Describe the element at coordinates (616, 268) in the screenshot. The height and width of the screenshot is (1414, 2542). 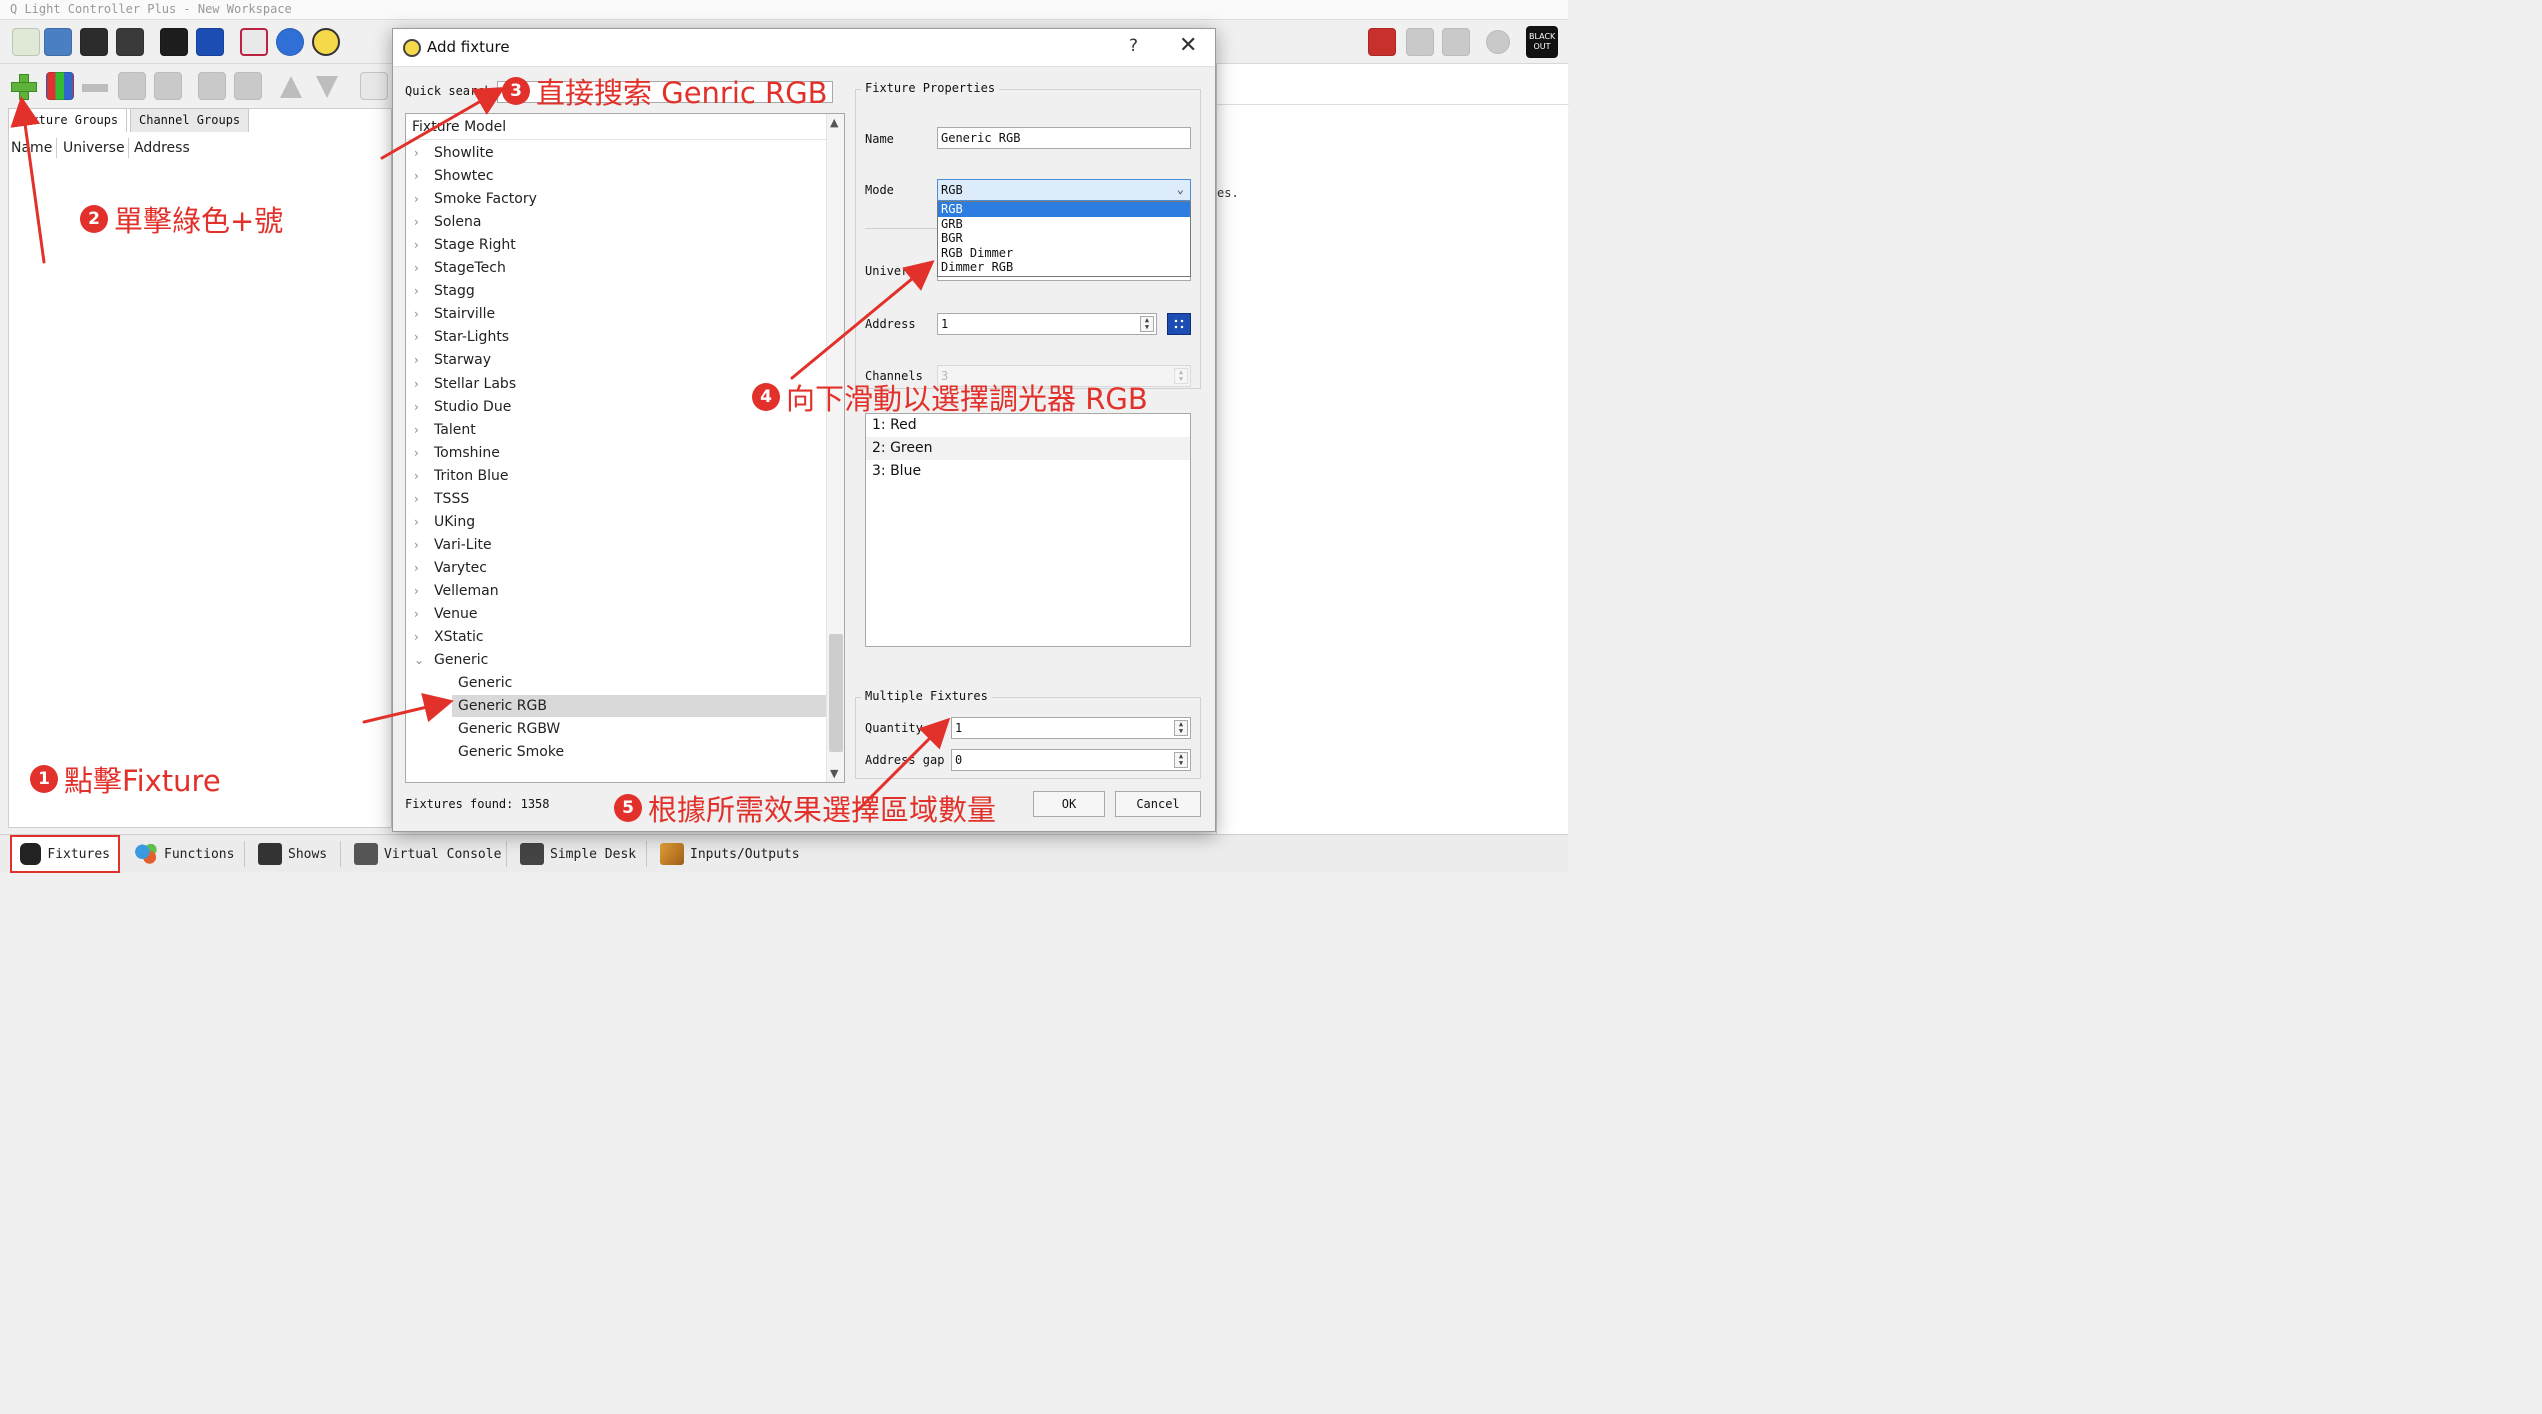
I see `tree-item-manufacturer: › StageTech` at that location.